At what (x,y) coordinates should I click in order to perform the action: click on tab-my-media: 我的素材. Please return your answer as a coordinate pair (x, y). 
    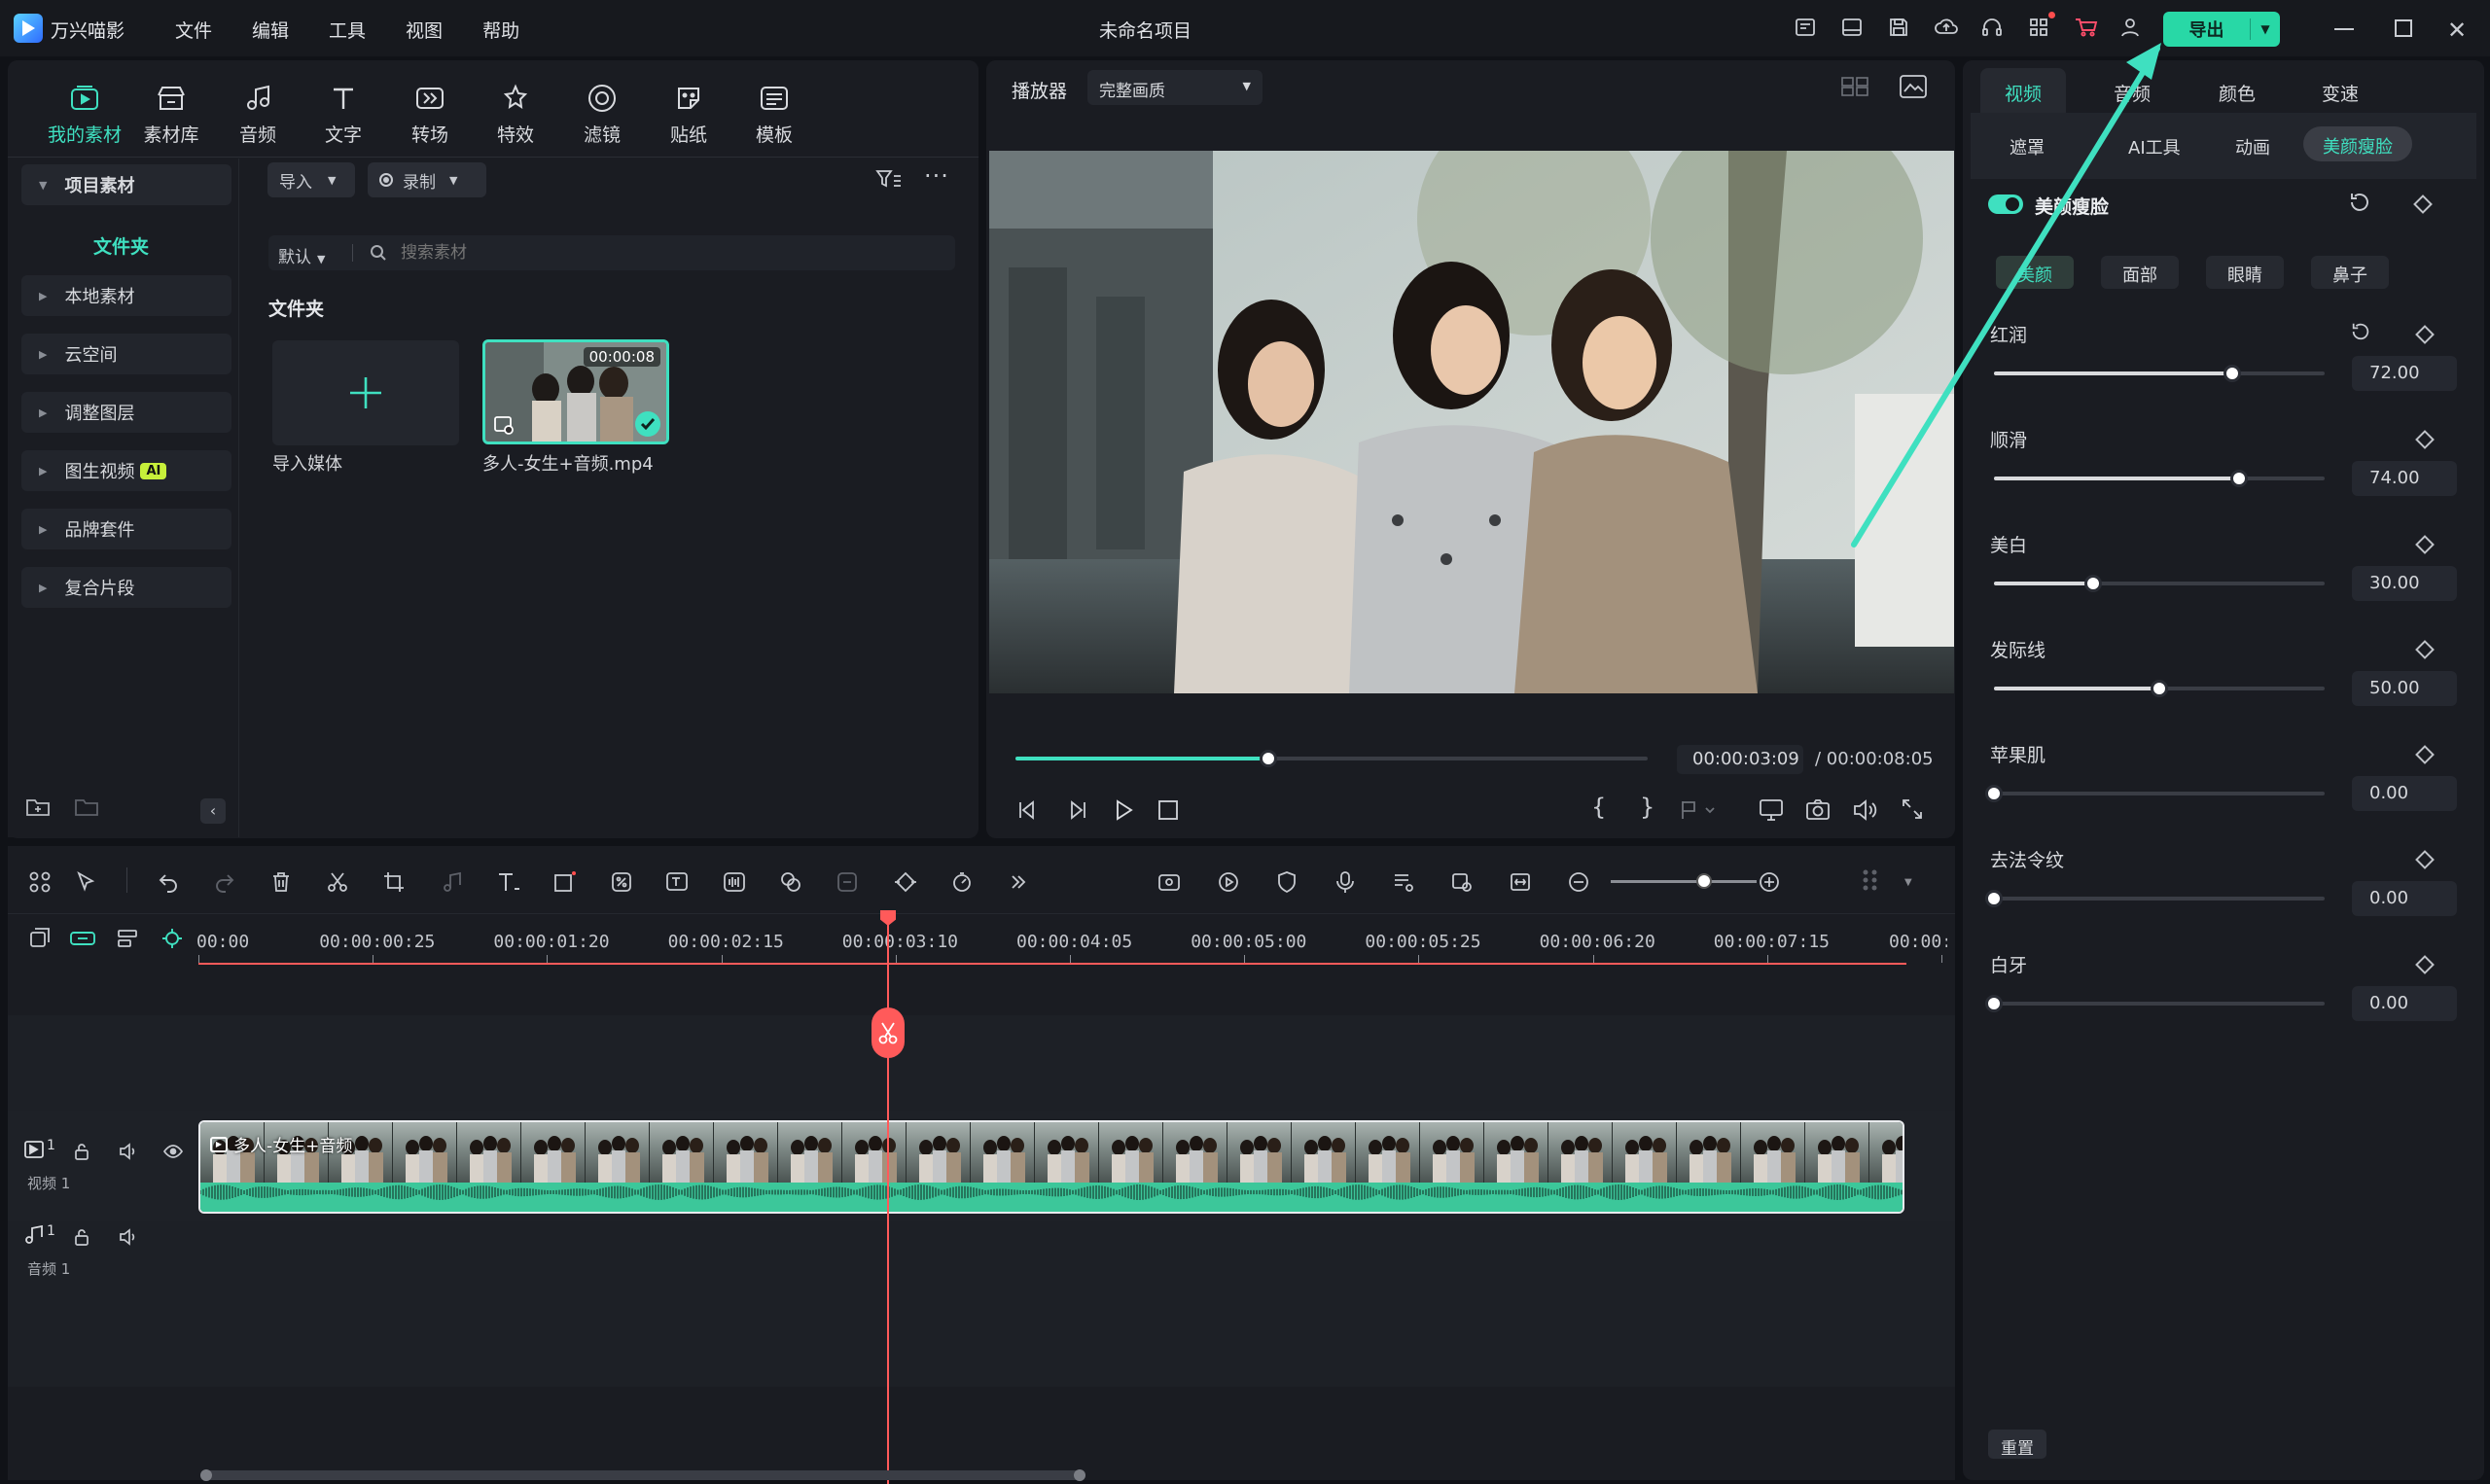
    Looking at the image, I should click on (84, 115).